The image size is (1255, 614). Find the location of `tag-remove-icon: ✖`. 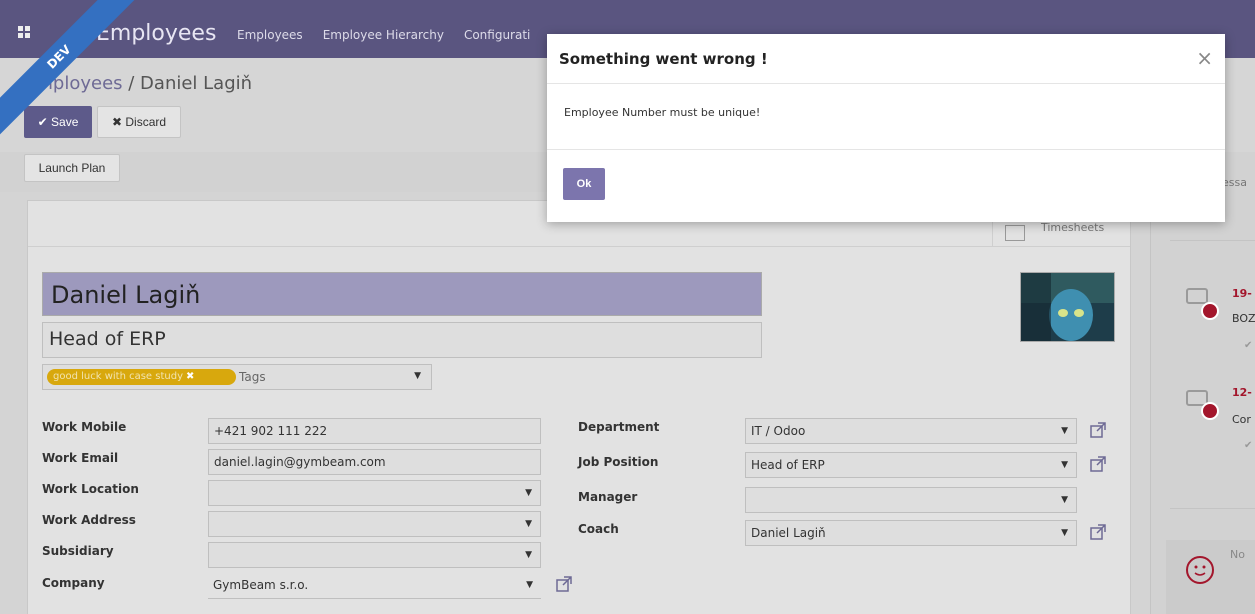

tag-remove-icon: ✖ is located at coordinates (190, 376).